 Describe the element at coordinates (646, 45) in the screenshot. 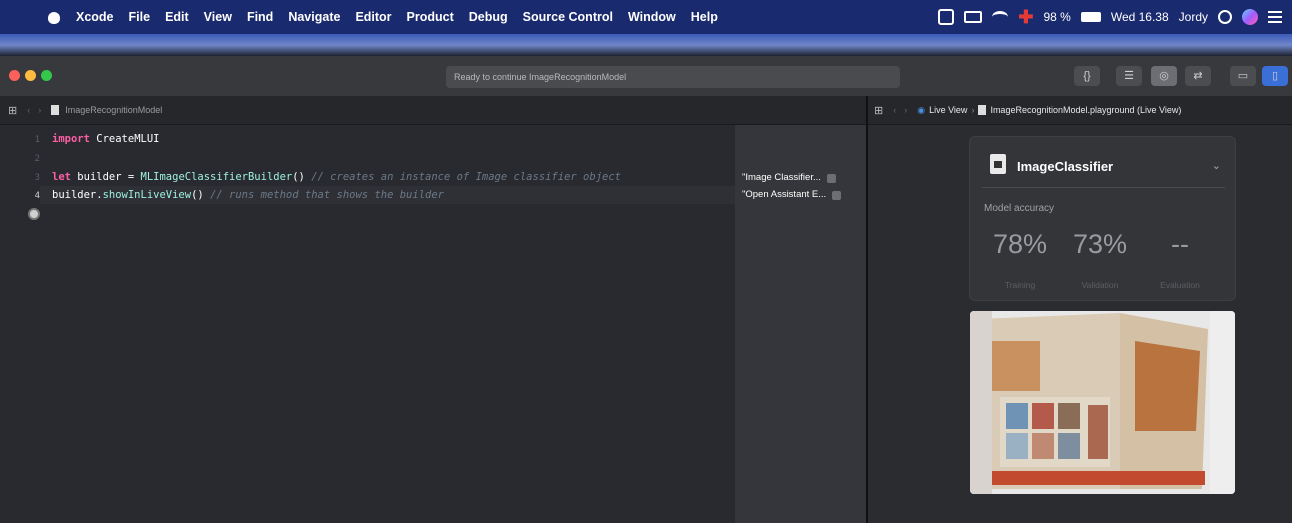

I see `desktop-background` at that location.